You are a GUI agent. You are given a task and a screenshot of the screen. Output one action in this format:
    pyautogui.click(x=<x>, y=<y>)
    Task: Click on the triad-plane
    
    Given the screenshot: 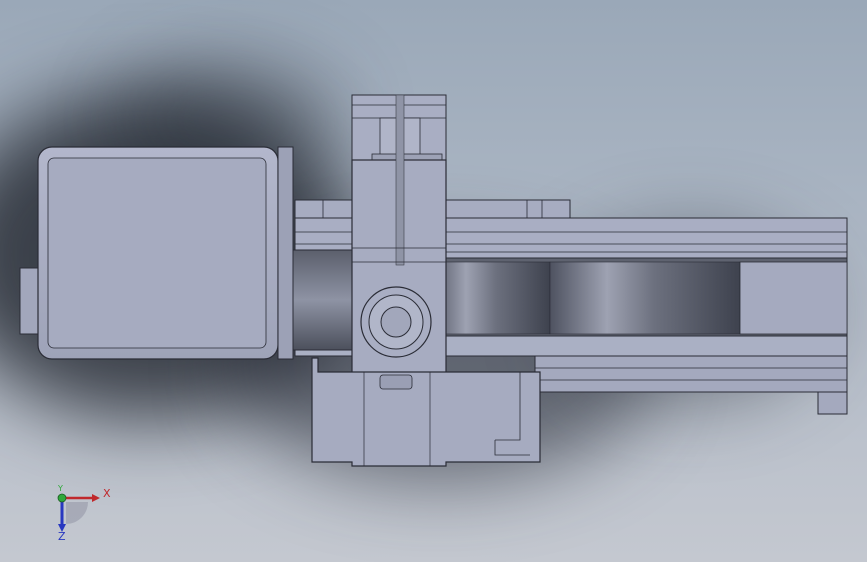 What is the action you would take?
    pyautogui.click(x=77, y=513)
    